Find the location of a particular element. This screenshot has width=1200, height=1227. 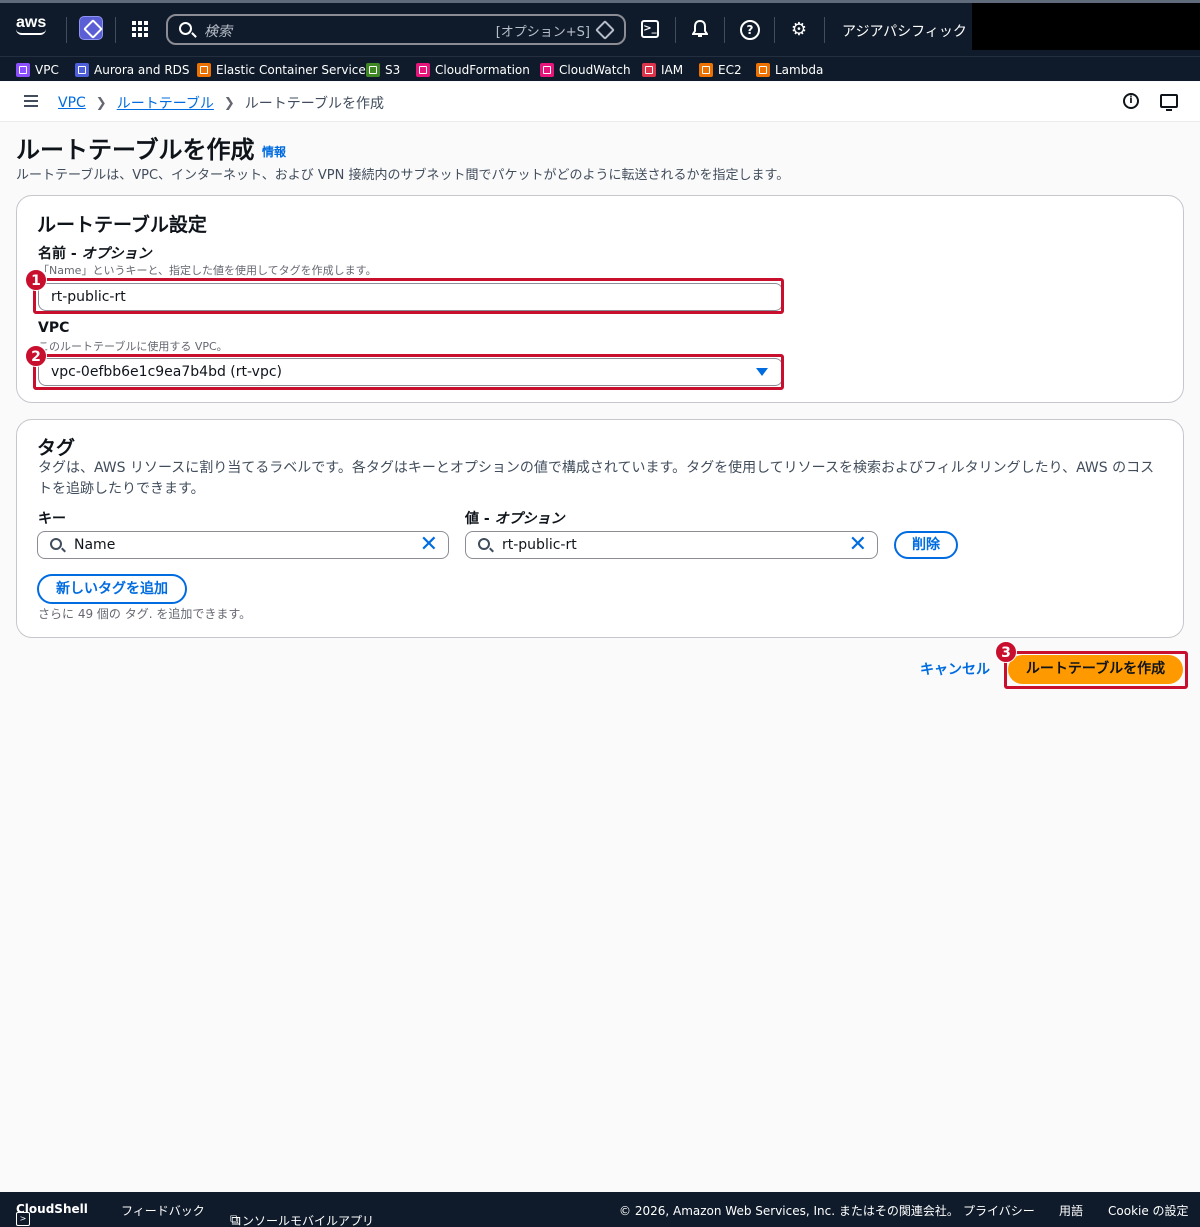

annotation-badge-1: 1 is located at coordinates (36, 280).